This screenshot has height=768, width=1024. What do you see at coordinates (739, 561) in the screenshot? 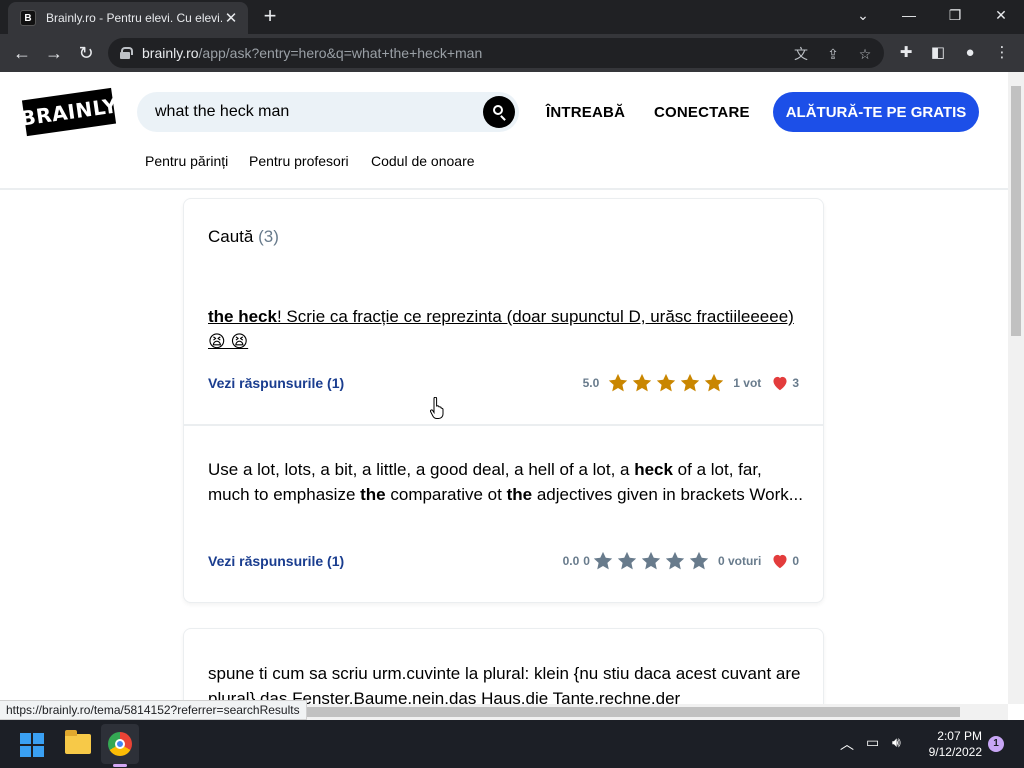
I see `vote-count-2: 0 voturi` at bounding box center [739, 561].